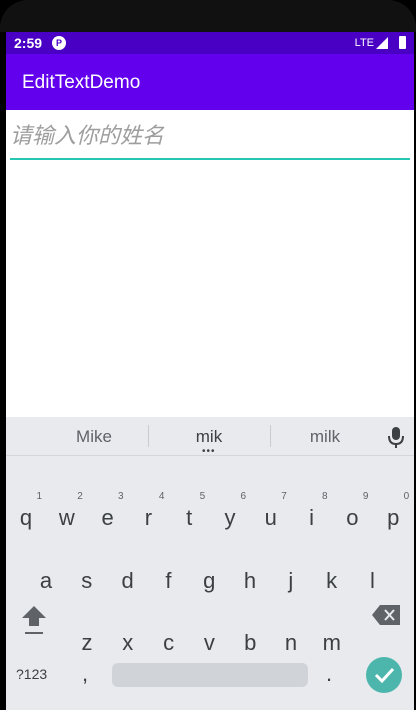  What do you see at coordinates (39, 496) in the screenshot?
I see `key-hint: 1` at bounding box center [39, 496].